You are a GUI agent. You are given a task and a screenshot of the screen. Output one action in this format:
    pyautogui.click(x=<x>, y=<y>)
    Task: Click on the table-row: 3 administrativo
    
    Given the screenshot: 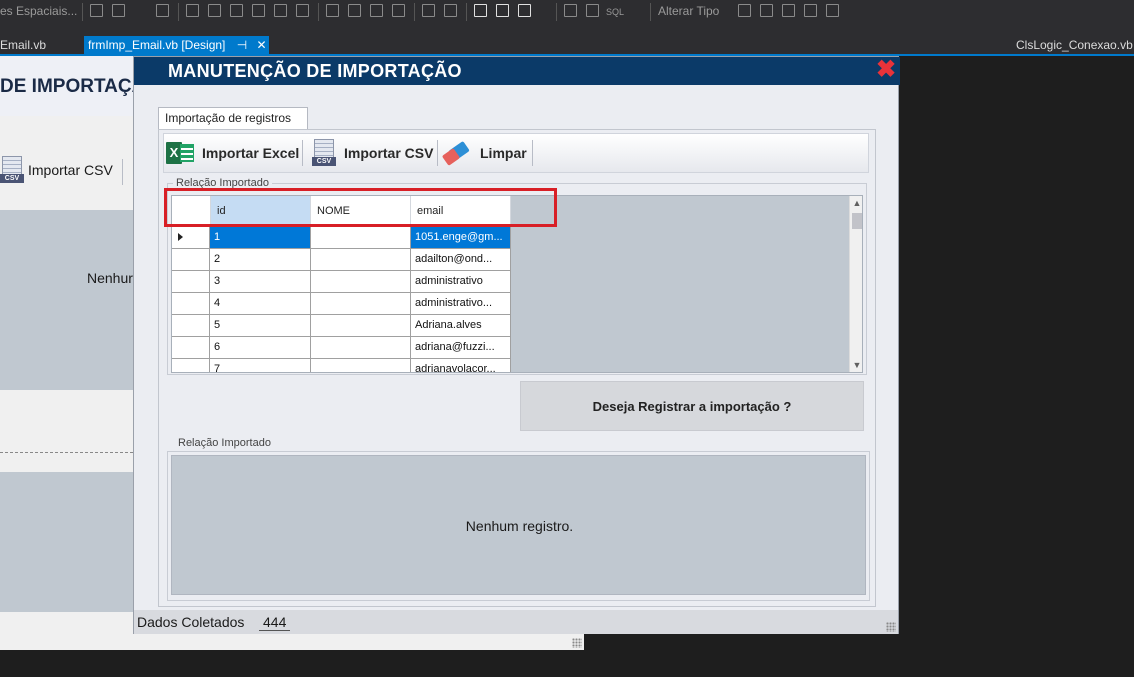 What is the action you would take?
    pyautogui.click(x=342, y=282)
    